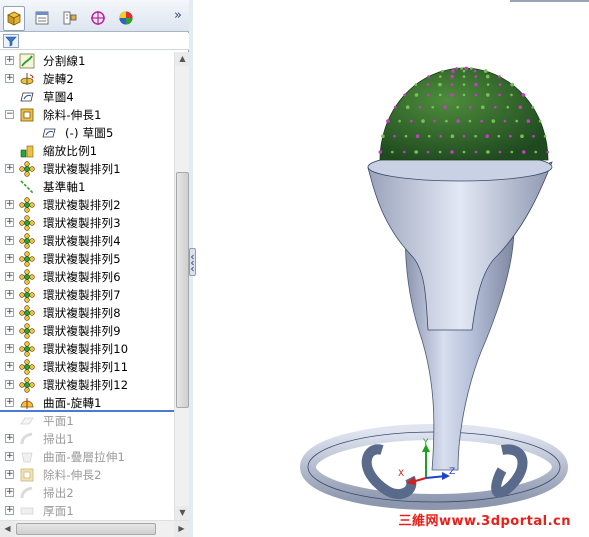 The width and height of the screenshot is (589, 537). Describe the element at coordinates (87, 331) in the screenshot. I see `tree-item: + 環狀複製排列9` at that location.